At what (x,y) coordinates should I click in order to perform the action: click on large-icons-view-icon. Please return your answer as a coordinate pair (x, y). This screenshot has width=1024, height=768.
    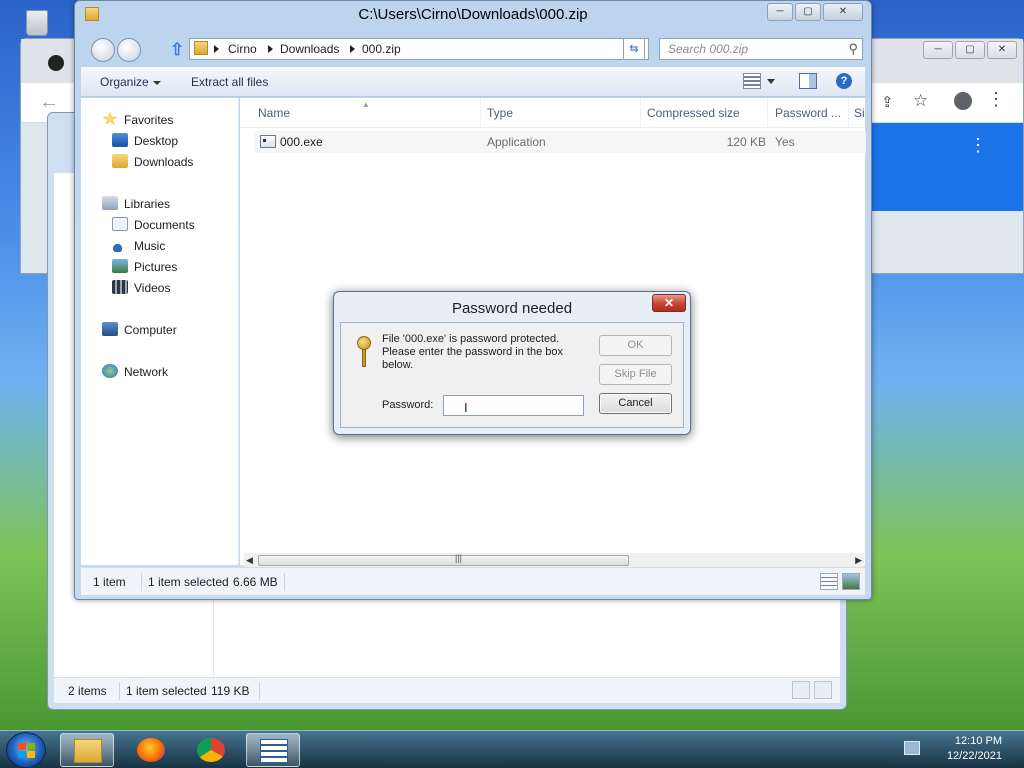
    Looking at the image, I should click on (851, 581).